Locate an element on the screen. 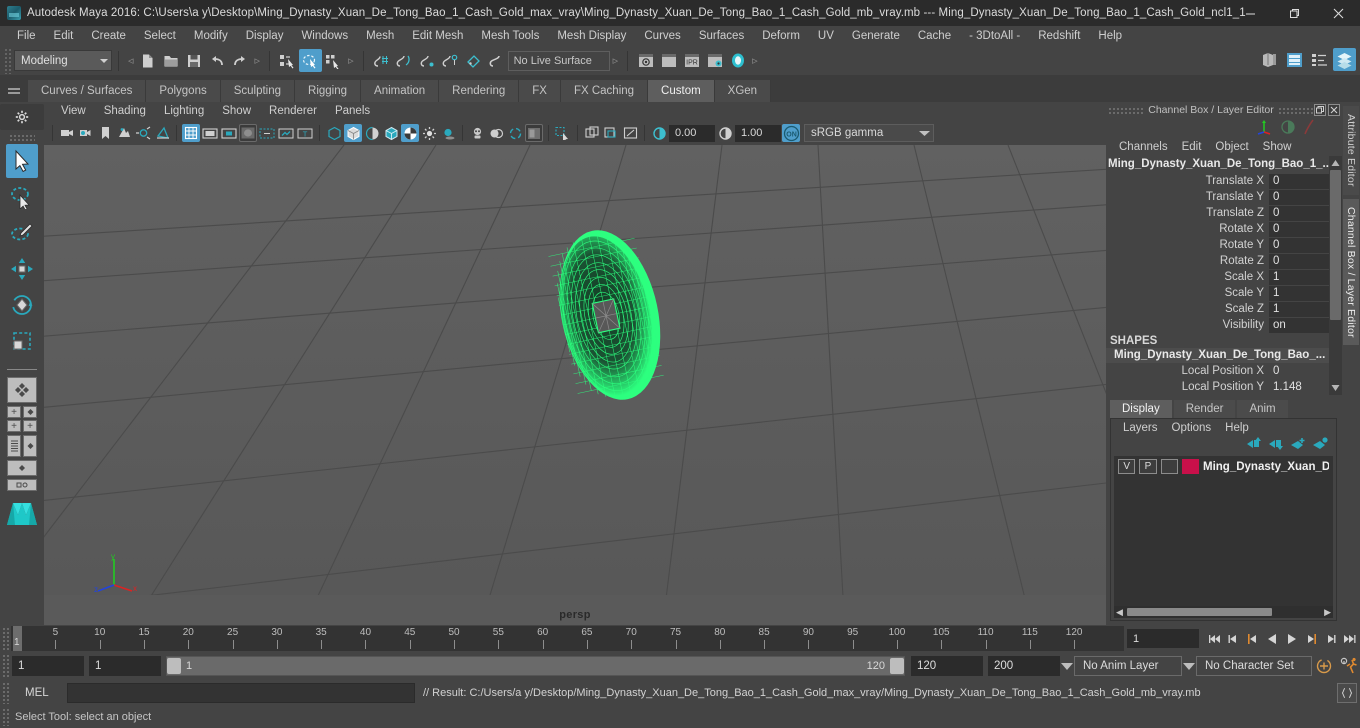 The image size is (1360, 728). channel-box-scrollbar is located at coordinates (1335, 275).